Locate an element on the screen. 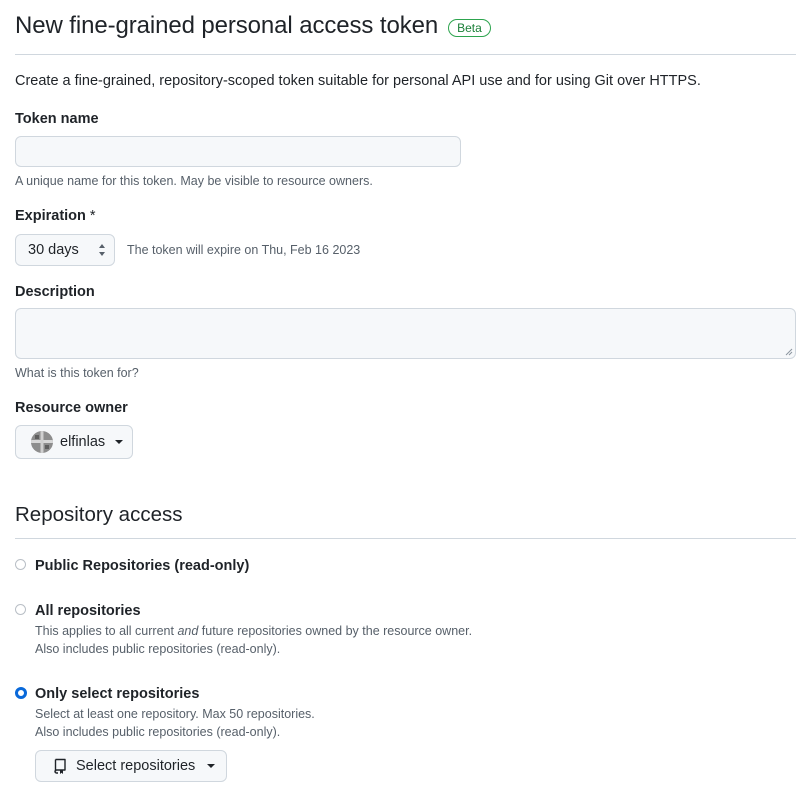 The height and width of the screenshot is (797, 800). radio-all-repositories is located at coordinates (20, 609).